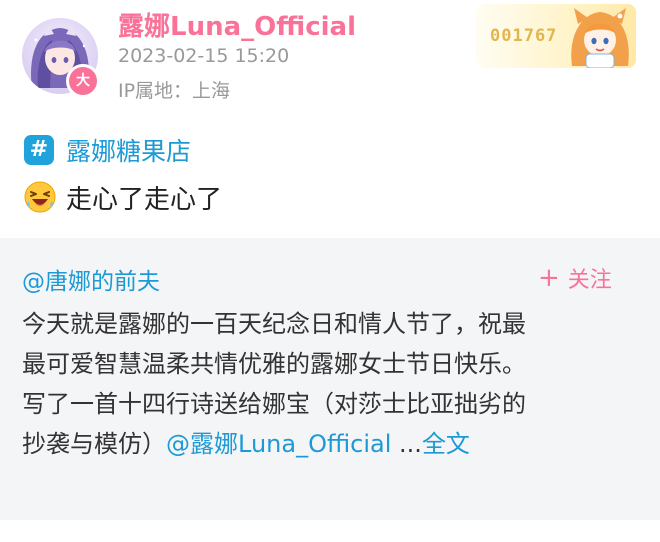 This screenshot has width=660, height=542. I want to click on fan-badge: 001767, so click(556, 36).